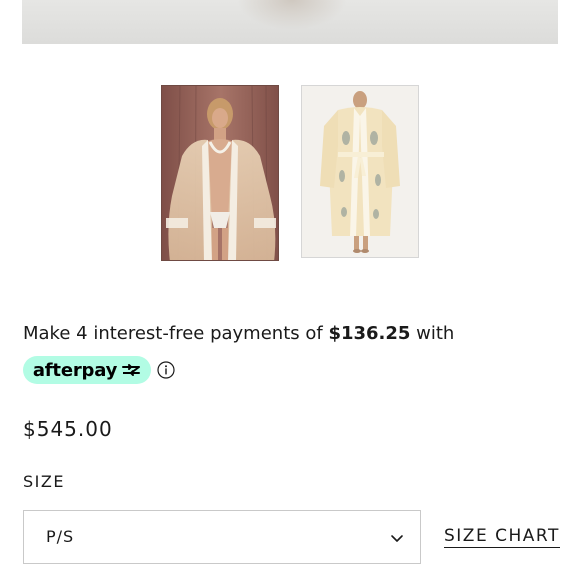 The width and height of the screenshot is (580, 580). I want to click on thumbnail-model-robe, so click(220, 173).